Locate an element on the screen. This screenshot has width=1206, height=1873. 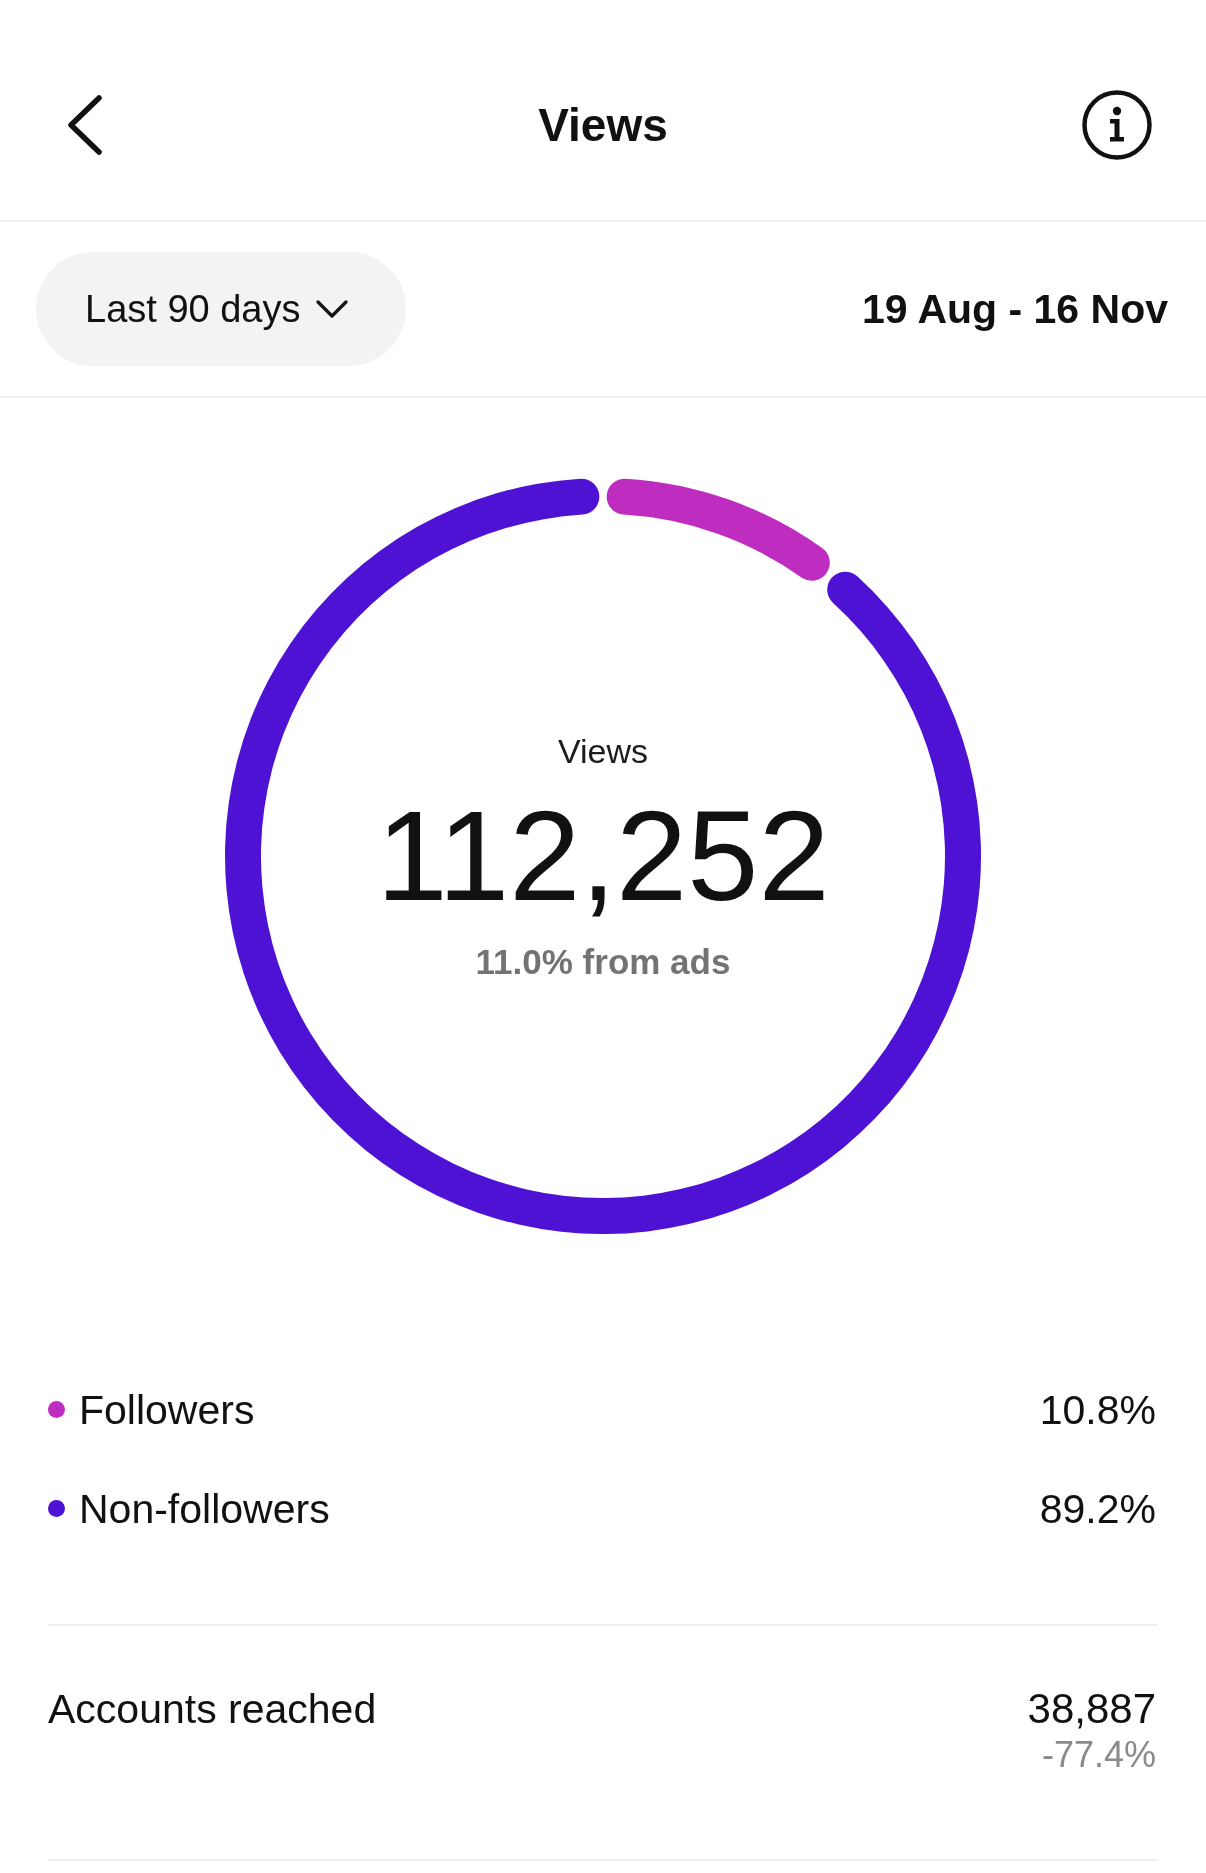
period-dropdown: Last 90 days is located at coordinates (221, 309).